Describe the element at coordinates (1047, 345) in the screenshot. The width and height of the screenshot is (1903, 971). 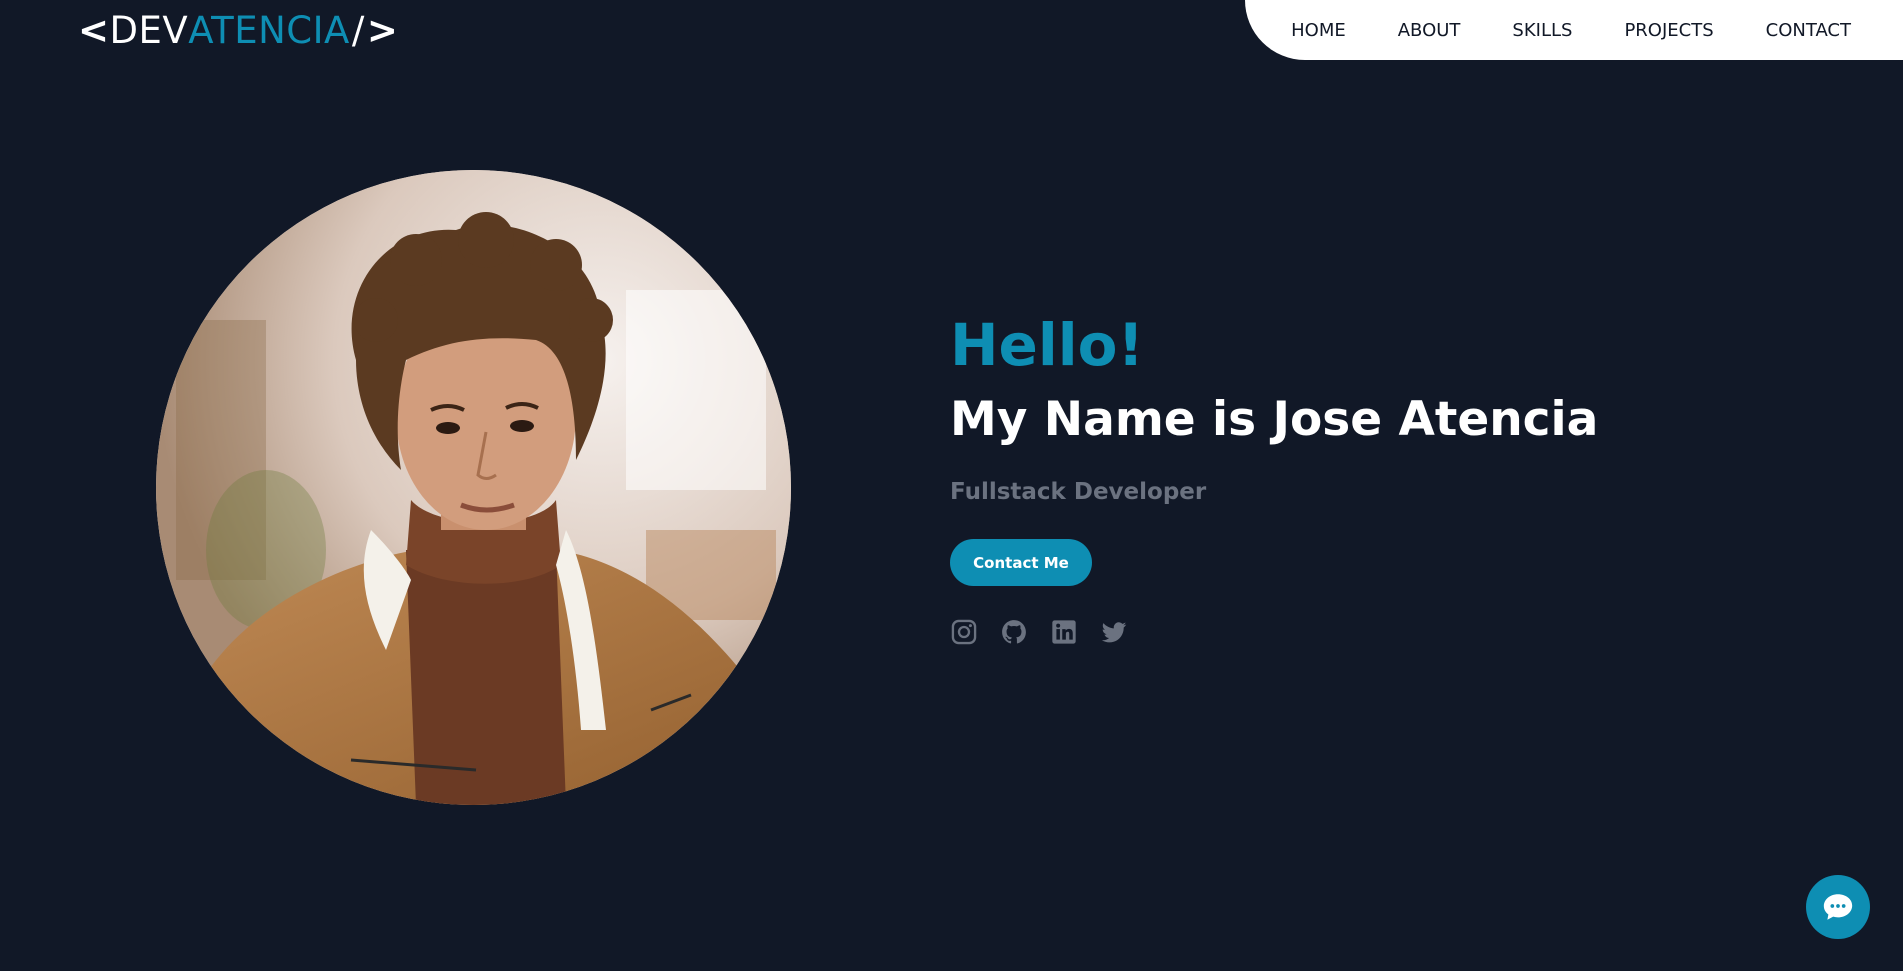
I see `hero-greeting: Hello!` at that location.